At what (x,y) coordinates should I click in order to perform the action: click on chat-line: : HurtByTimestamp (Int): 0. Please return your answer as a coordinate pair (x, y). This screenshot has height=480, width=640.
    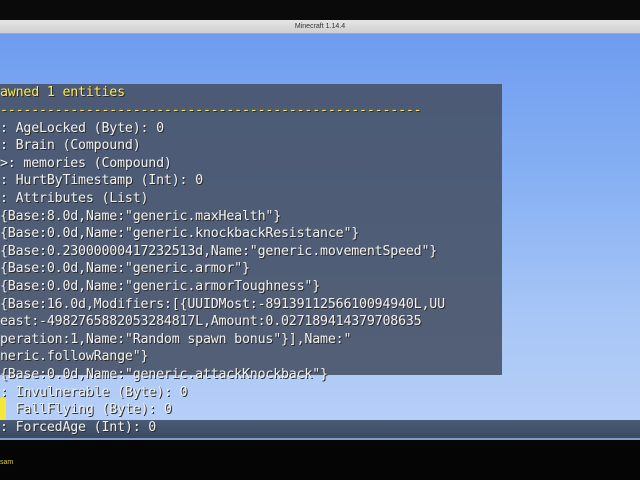
    Looking at the image, I should click on (101, 181).